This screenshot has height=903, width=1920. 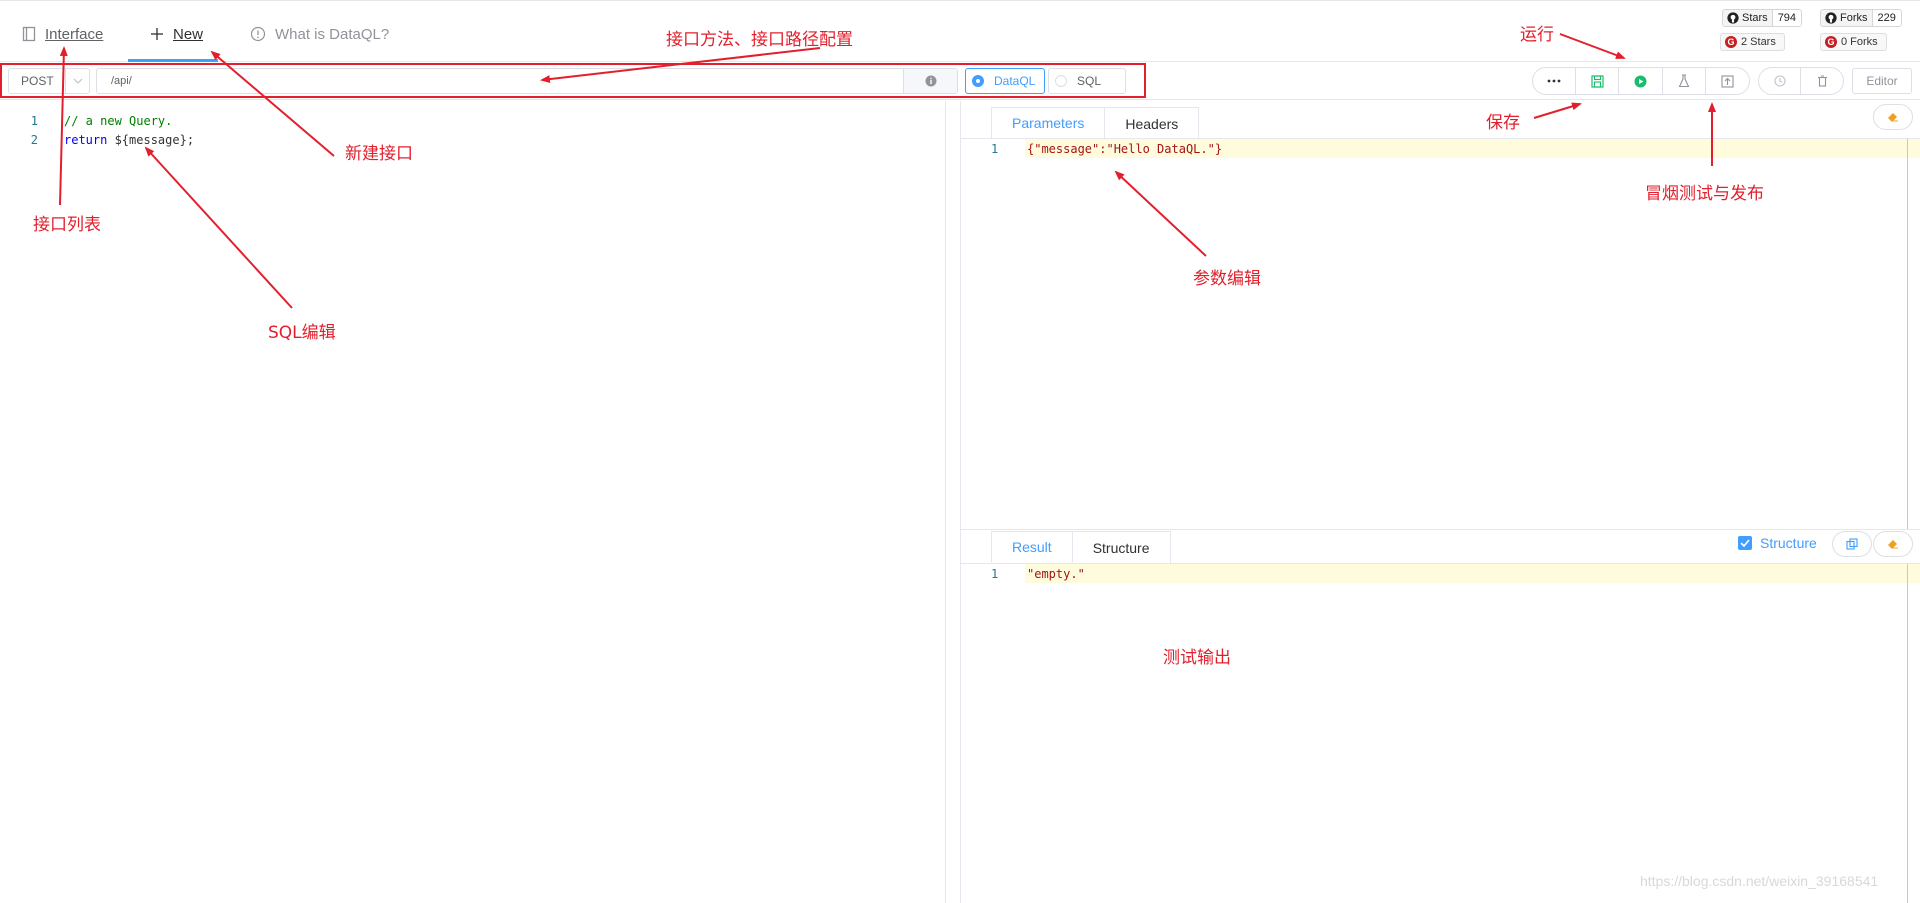 I want to click on tab-parameters: Parameters, so click(x=1048, y=123).